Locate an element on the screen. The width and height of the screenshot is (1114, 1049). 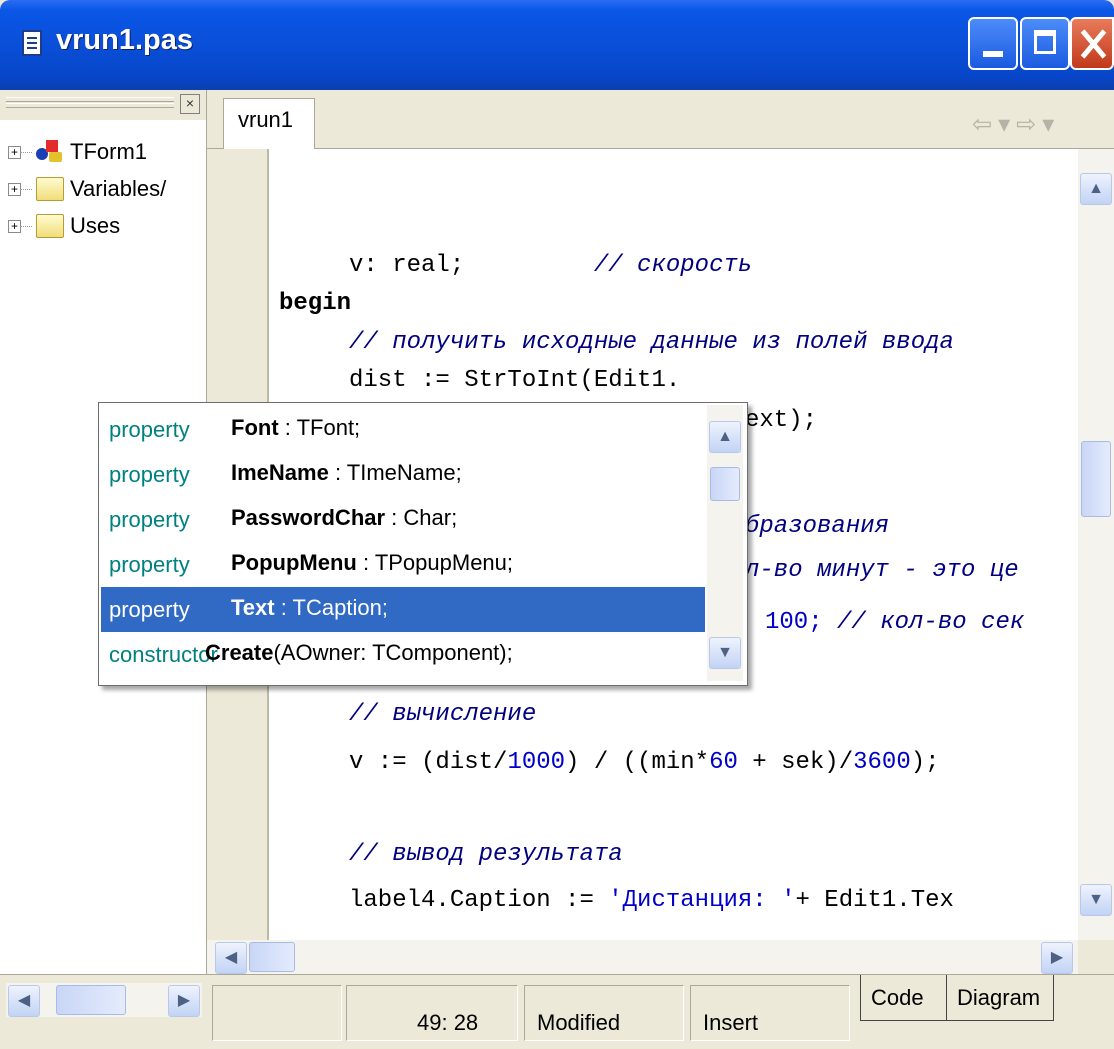
tab-label: vrun1 is located at coordinates (266, 119).